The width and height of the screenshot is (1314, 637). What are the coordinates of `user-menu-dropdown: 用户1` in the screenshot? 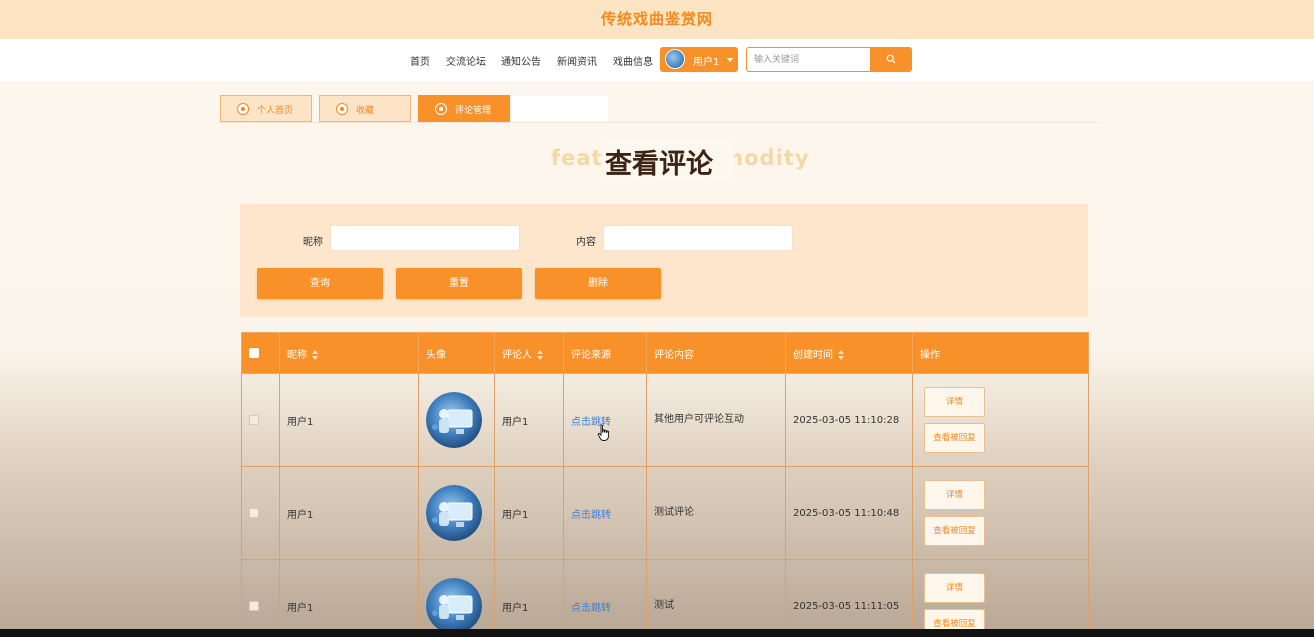 It's located at (699, 59).